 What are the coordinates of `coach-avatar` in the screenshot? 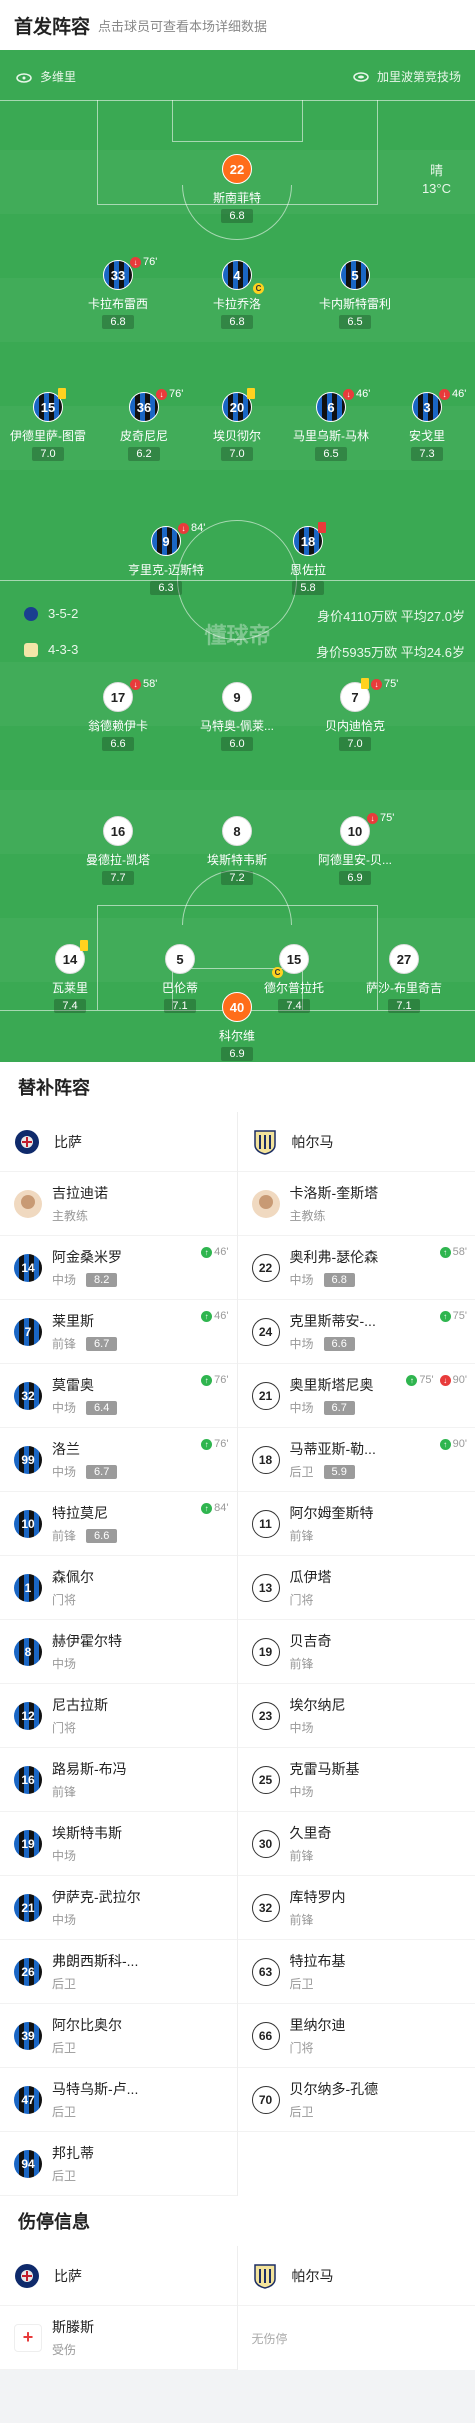 It's located at (265, 1203).